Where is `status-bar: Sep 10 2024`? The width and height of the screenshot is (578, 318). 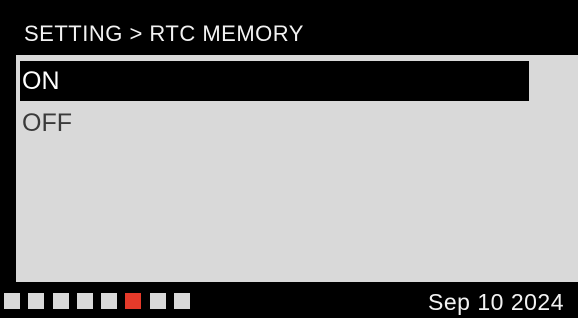
status-bar: Sep 10 2024 is located at coordinates (289, 298).